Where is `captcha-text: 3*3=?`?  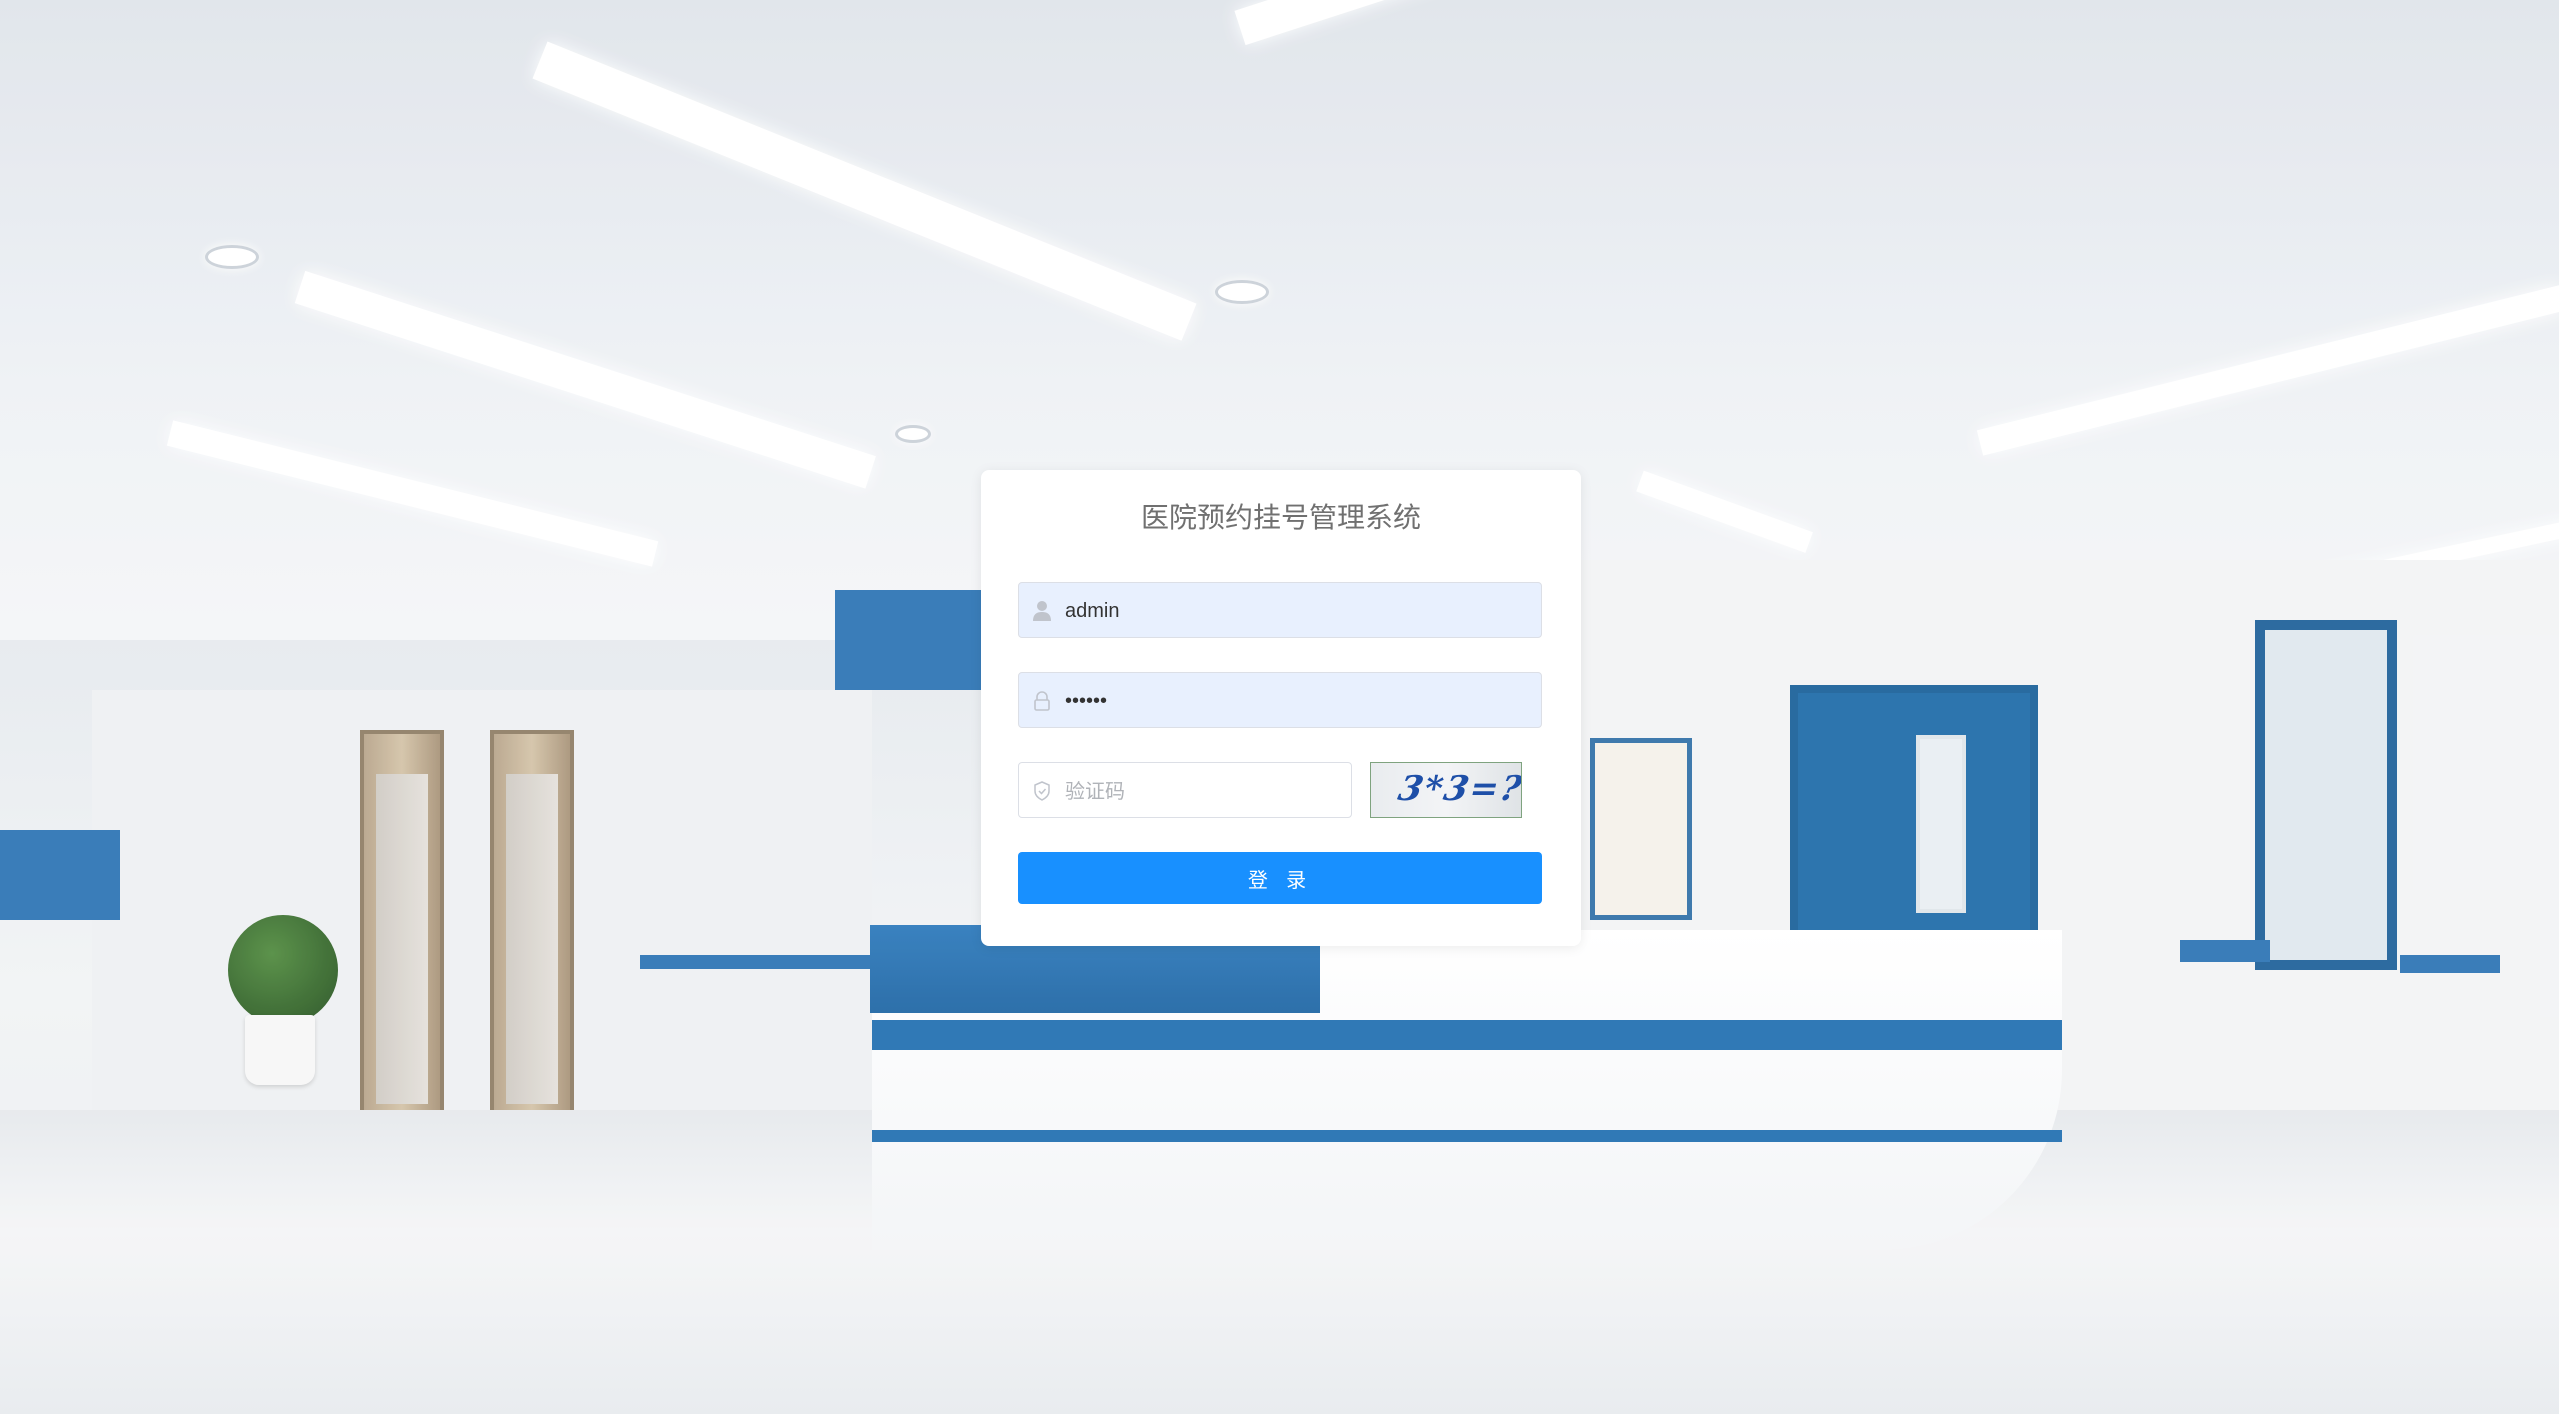 captcha-text: 3*3=? is located at coordinates (1458, 789).